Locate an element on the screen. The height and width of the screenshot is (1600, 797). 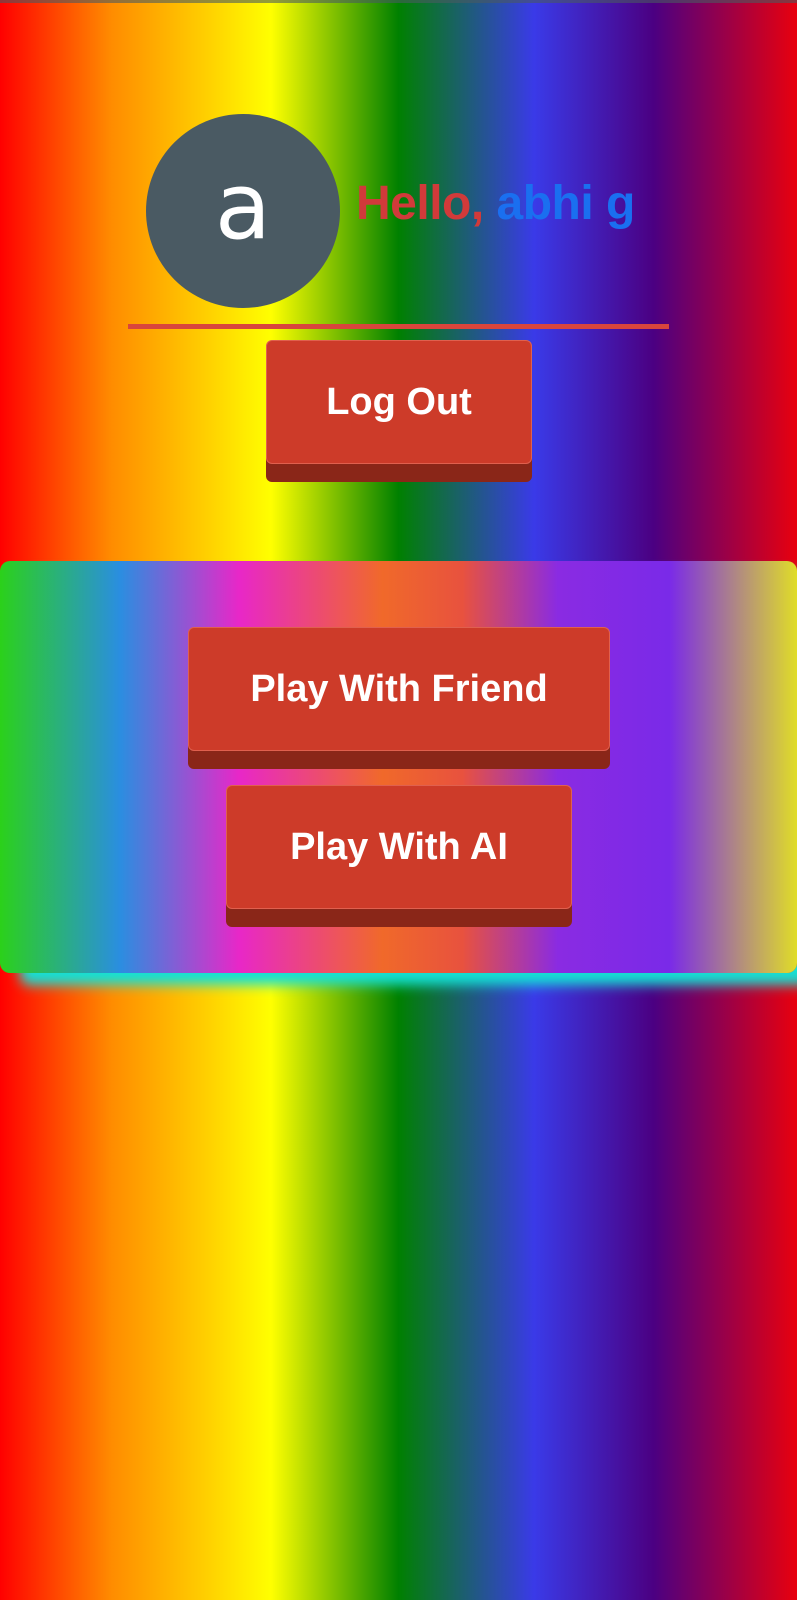
play-with-ai-button: Play With AI is located at coordinates (399, 847).